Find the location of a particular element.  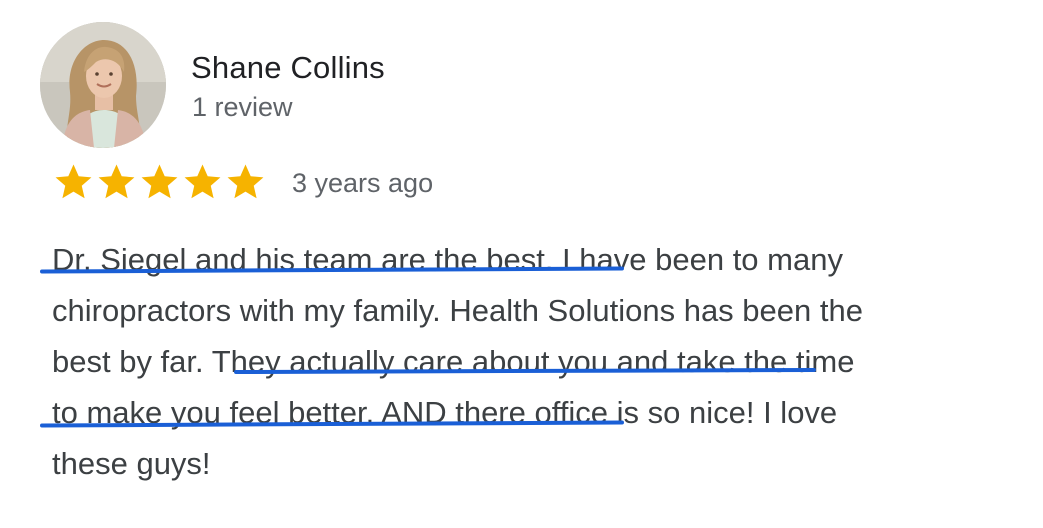

review-date: 3 years ago is located at coordinates (363, 183).